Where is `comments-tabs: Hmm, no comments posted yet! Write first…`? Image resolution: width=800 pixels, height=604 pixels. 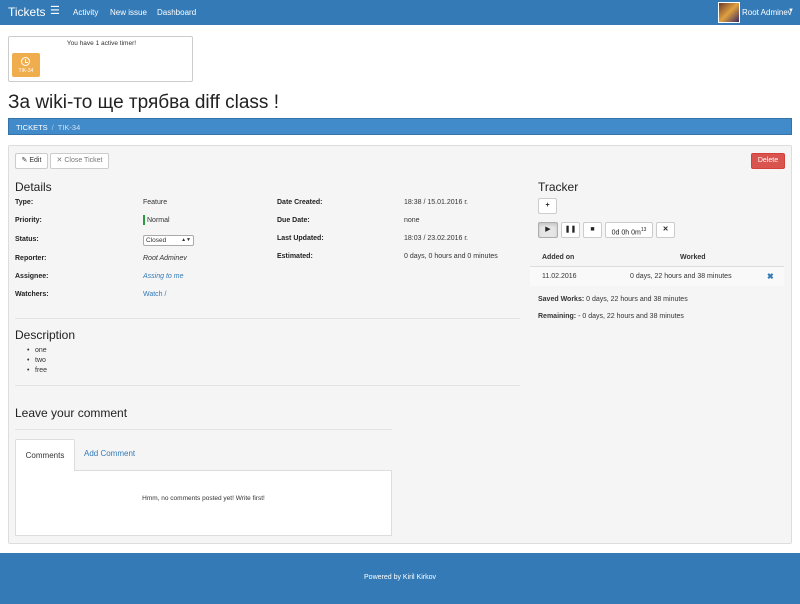
comments-tabs: Hmm, no comments posted yet! Write first… is located at coordinates (203, 487).